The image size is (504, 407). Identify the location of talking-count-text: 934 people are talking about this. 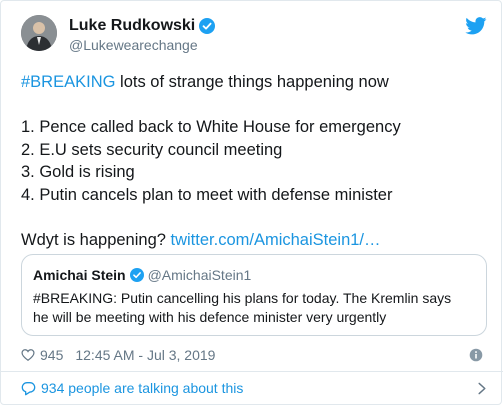
(142, 388).